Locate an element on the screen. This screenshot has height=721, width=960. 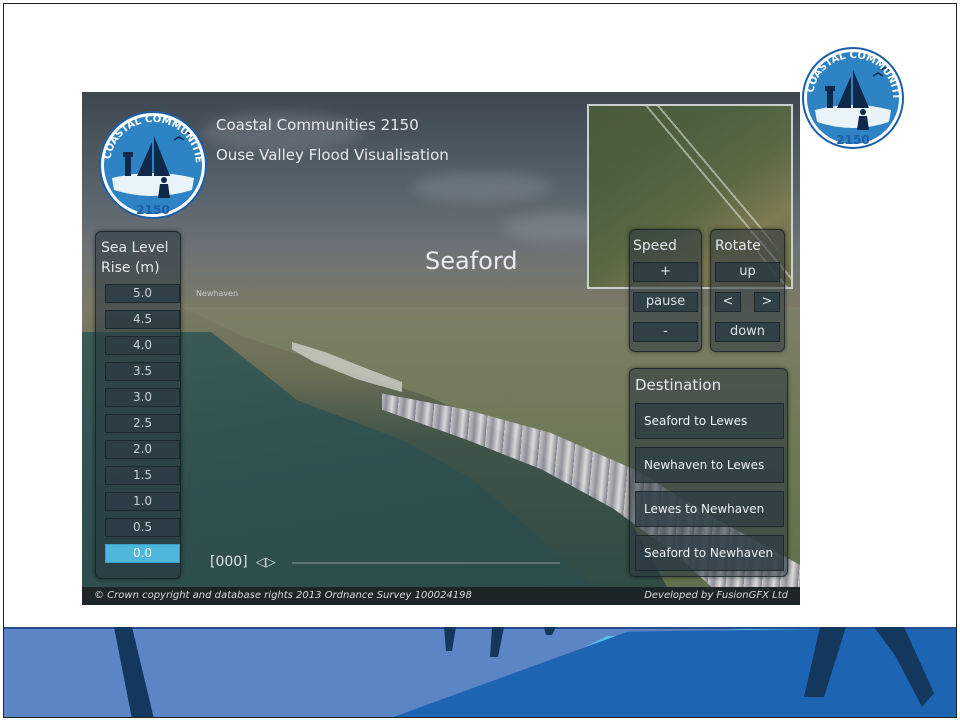
rotate-left-button: < is located at coordinates (728, 302).